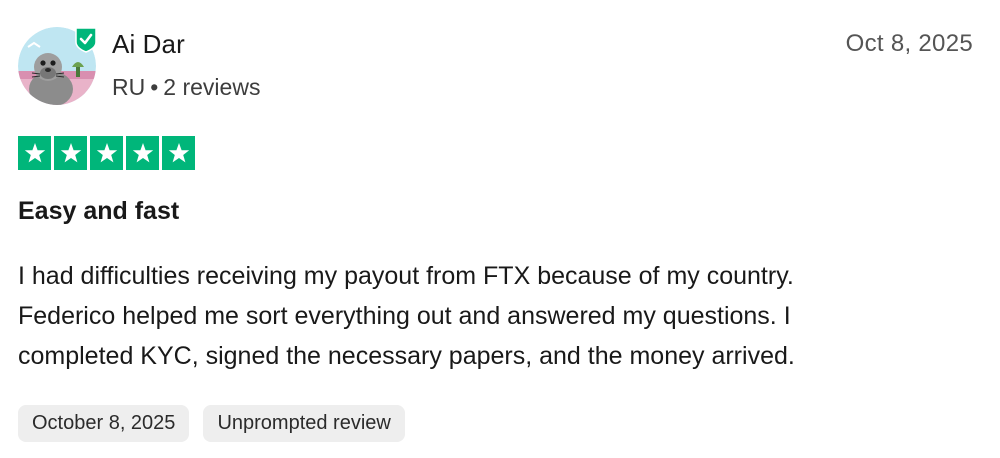 This screenshot has width=1000, height=458. I want to click on review-type-tag: Unprompted review, so click(304, 423).